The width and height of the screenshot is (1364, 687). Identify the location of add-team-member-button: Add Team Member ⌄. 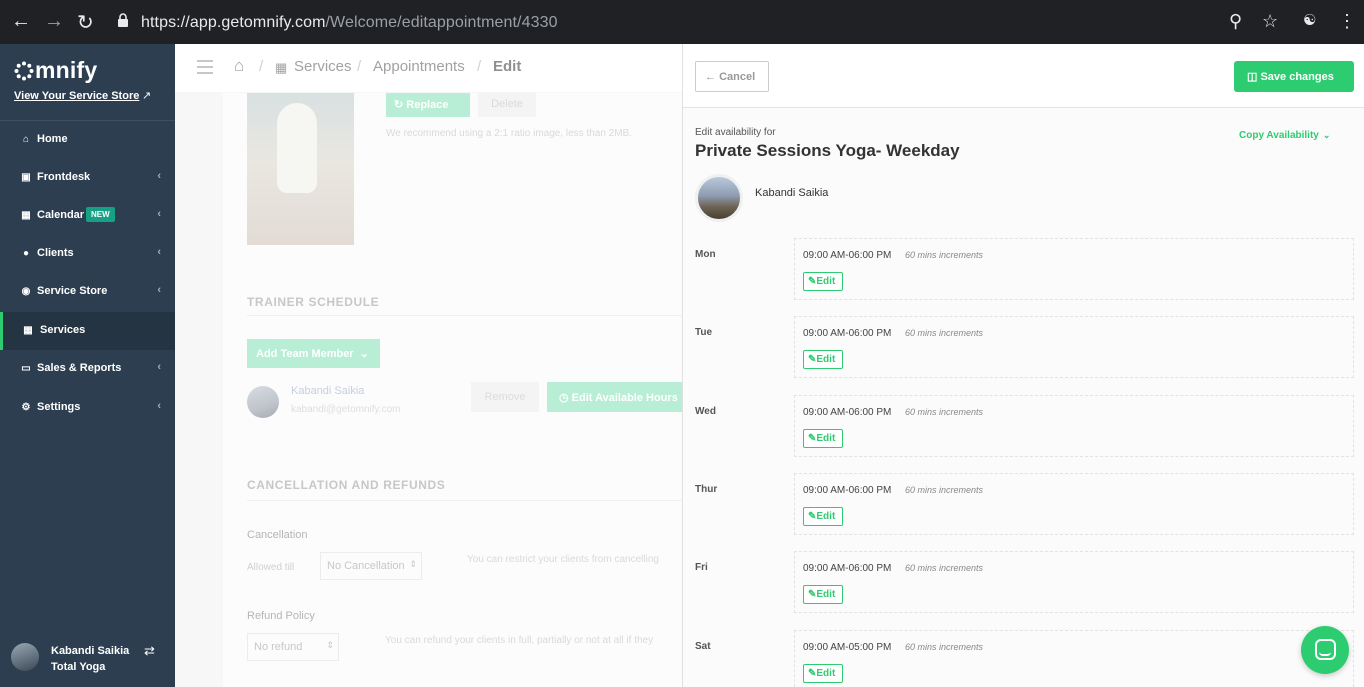
(313, 353).